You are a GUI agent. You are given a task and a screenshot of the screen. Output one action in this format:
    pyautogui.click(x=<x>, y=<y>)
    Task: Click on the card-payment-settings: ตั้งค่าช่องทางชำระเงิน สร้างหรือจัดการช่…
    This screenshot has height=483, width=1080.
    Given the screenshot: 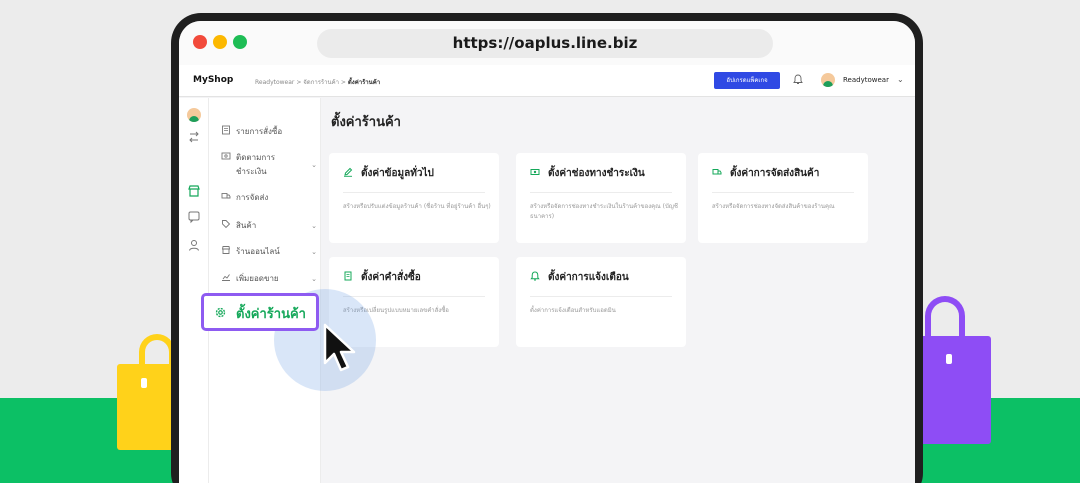 What is the action you would take?
    pyautogui.click(x=601, y=198)
    